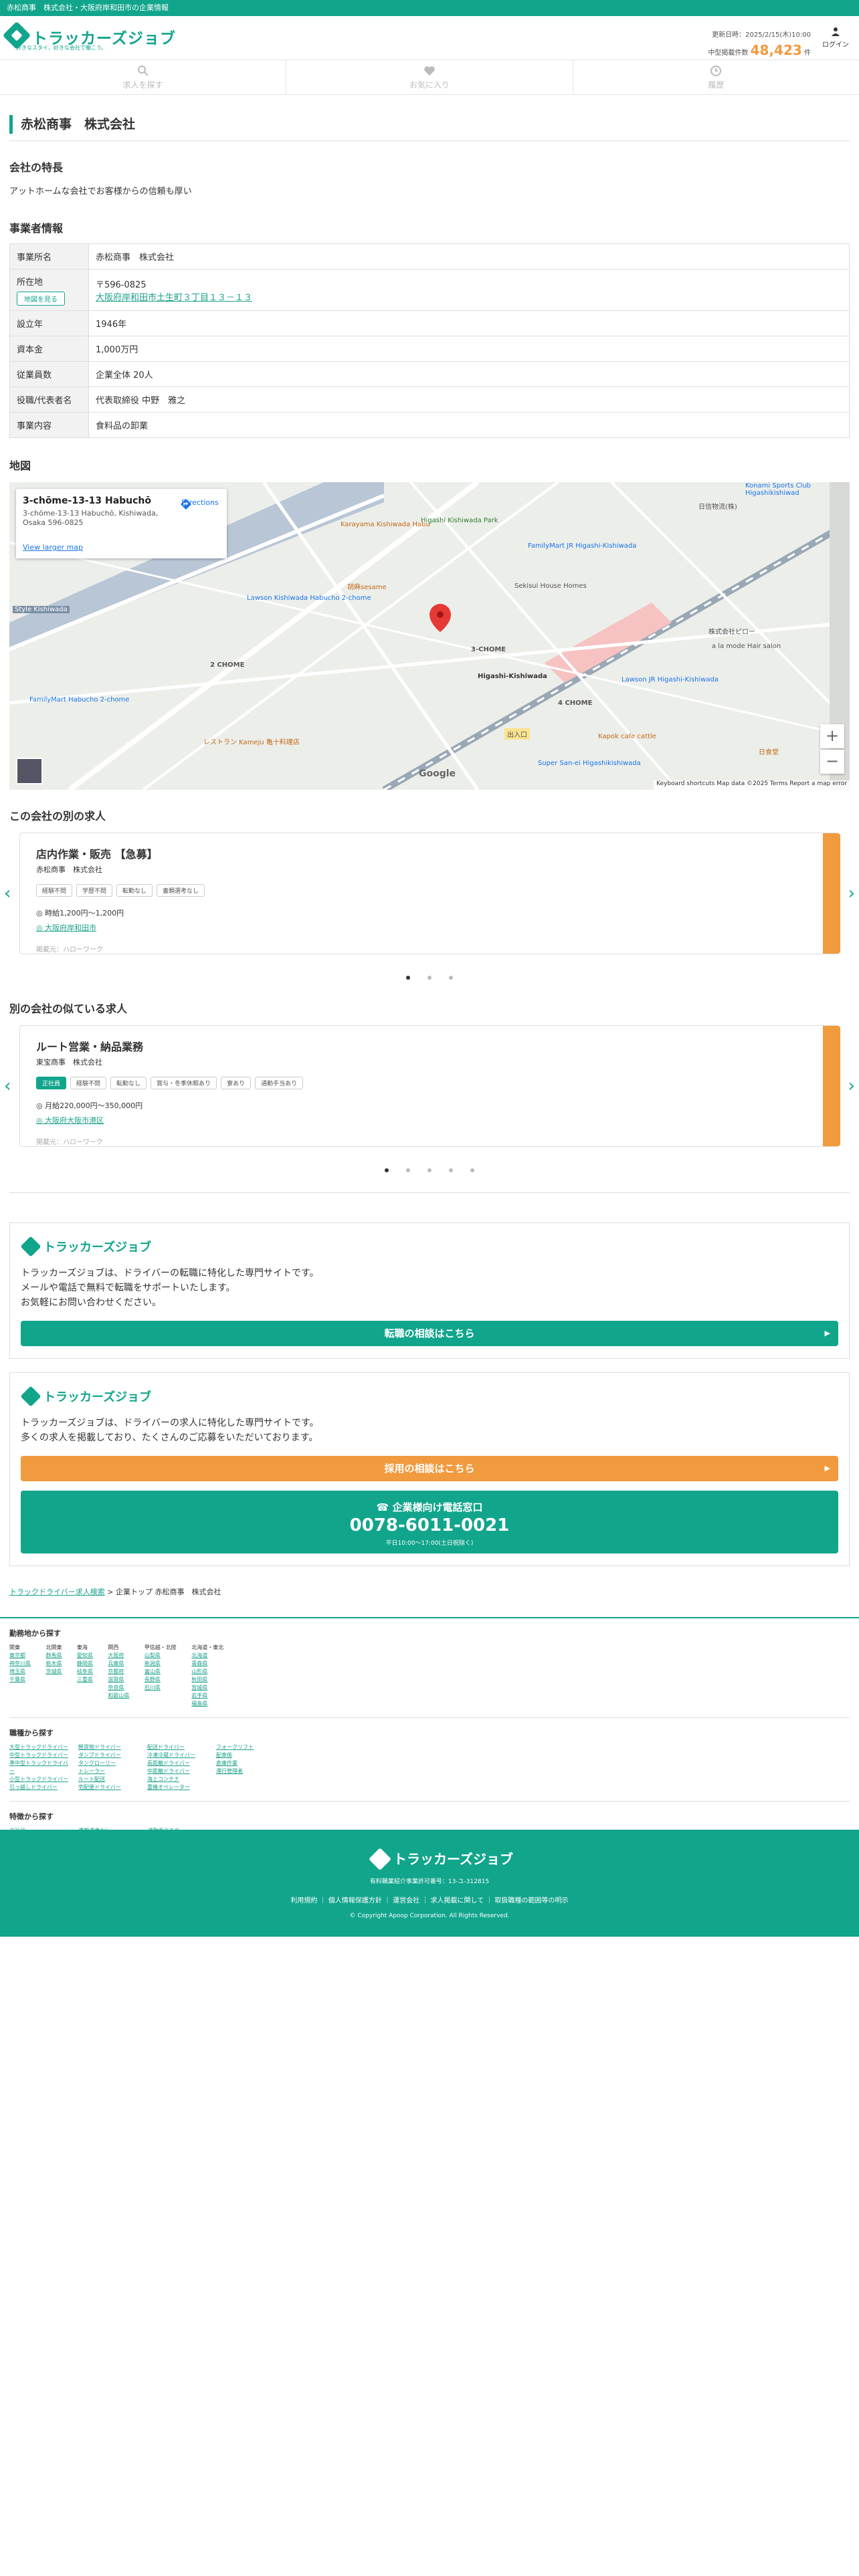 The width and height of the screenshot is (859, 2576). Describe the element at coordinates (20, 1680) in the screenshot. I see `pref-link: 千葉県` at that location.